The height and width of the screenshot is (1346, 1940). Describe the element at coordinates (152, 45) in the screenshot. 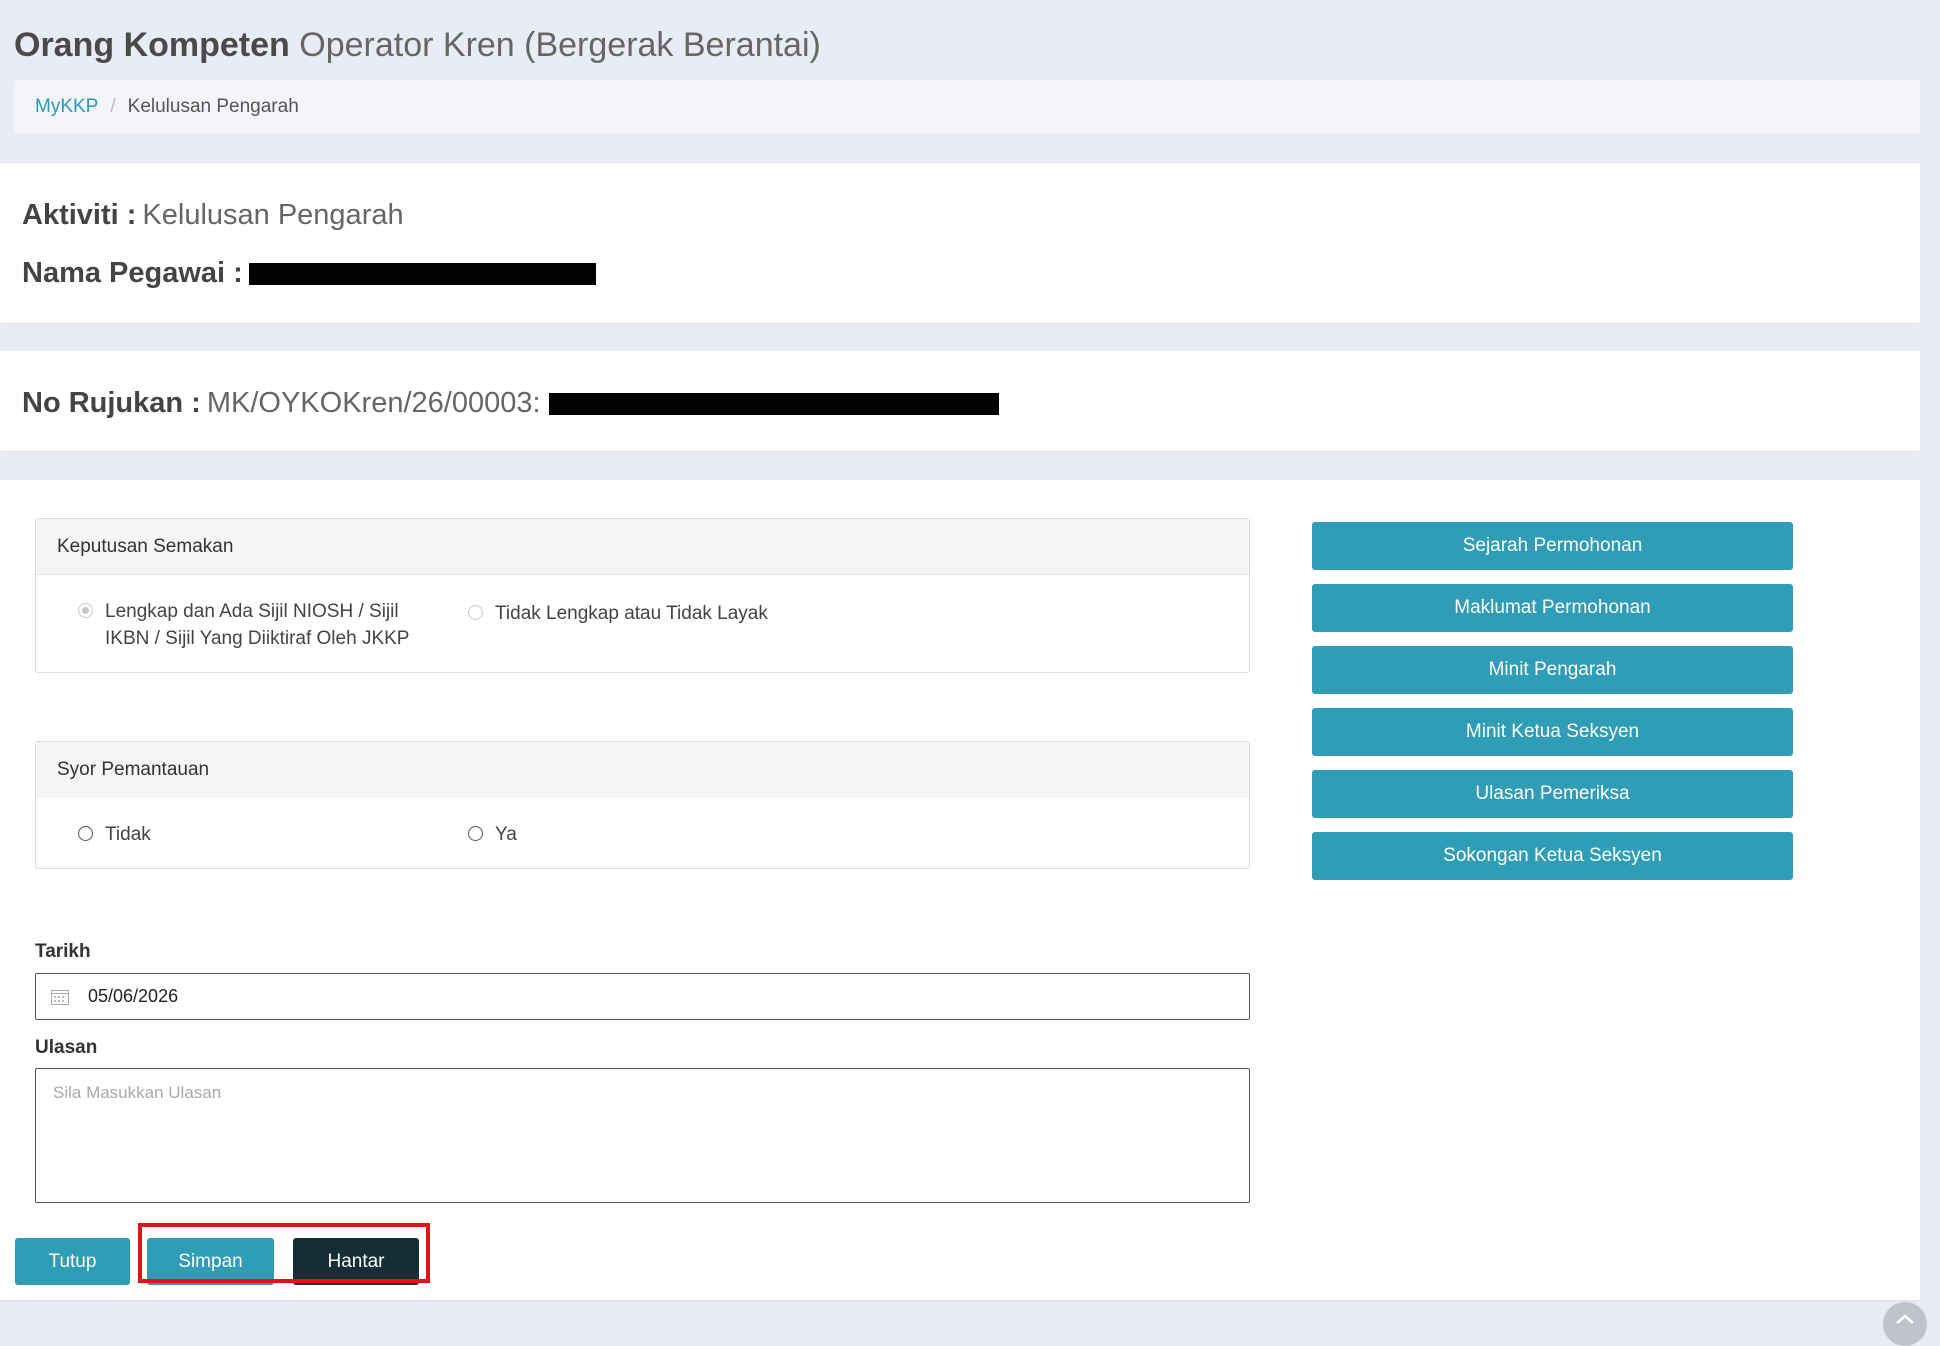

I see `page-title-bold: Orang Kompeten` at that location.